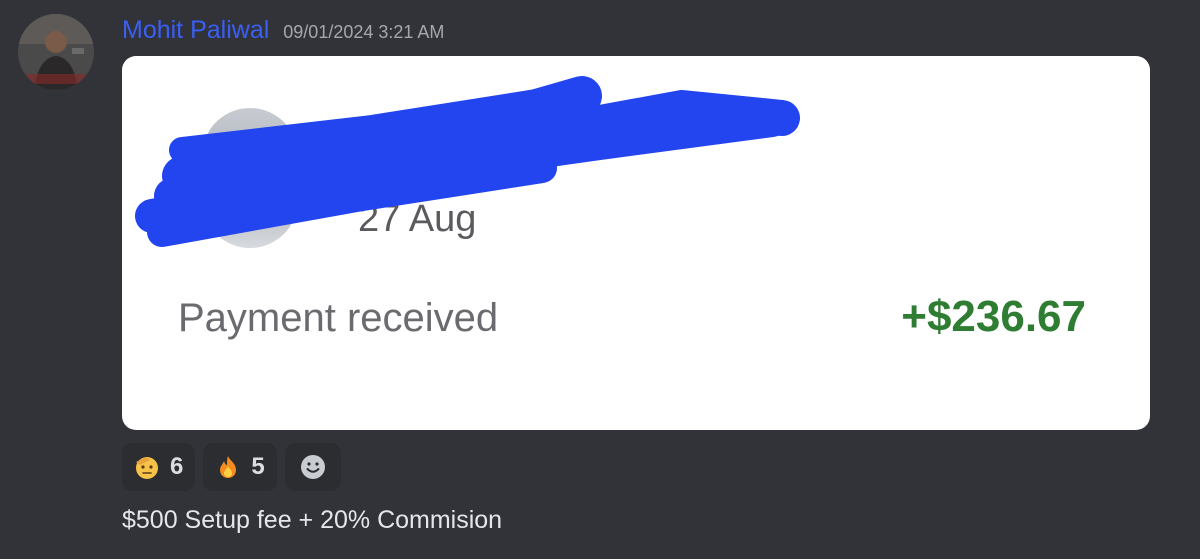 The image size is (1200, 559). Describe the element at coordinates (258, 466) in the screenshot. I see `reaction-count: 5` at that location.